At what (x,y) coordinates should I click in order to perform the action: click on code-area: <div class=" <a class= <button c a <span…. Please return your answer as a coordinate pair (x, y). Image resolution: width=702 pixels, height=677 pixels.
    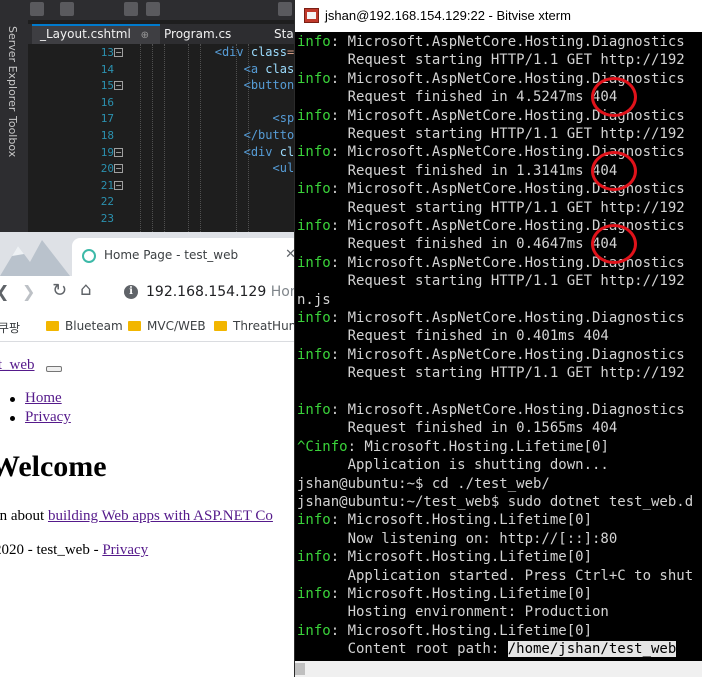
    Looking at the image, I should click on (213, 142).